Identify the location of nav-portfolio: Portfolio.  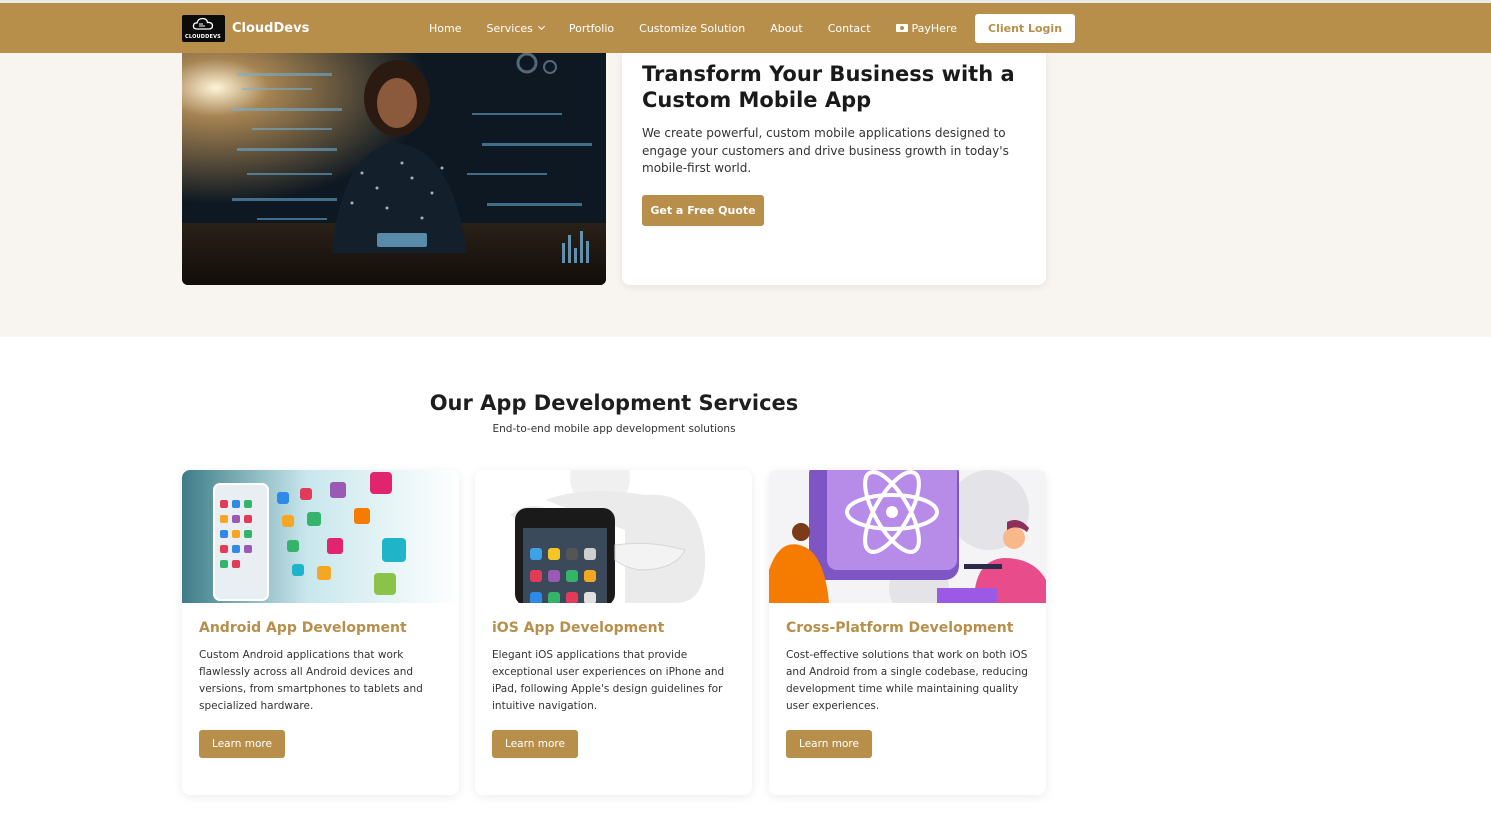
(591, 28).